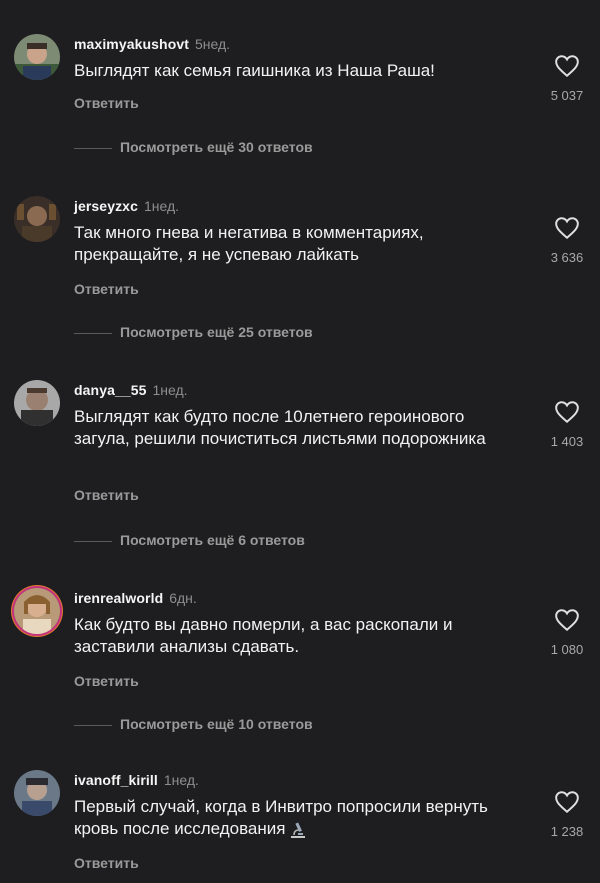  I want to click on like-control: 1 238, so click(567, 814).